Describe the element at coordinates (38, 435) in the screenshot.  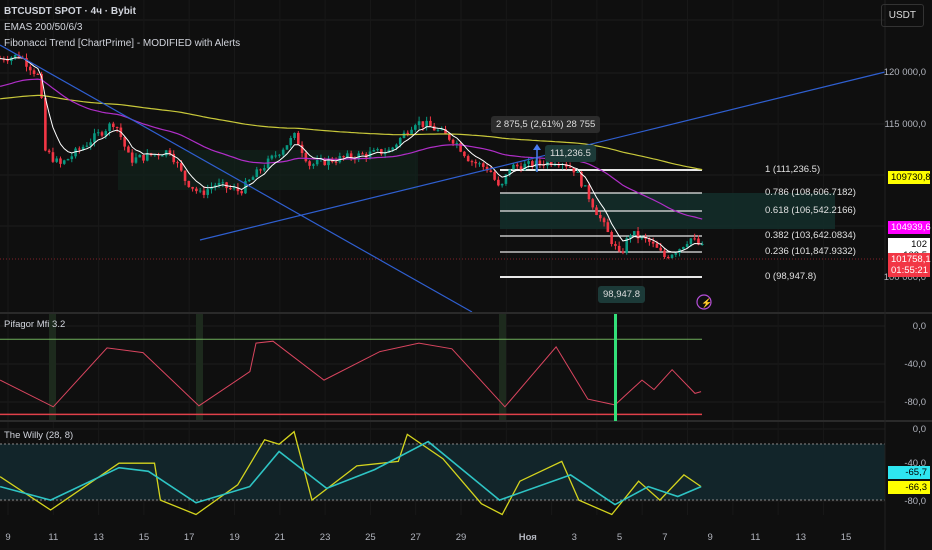
I see `willy-title: The Willy (28, 8)` at that location.